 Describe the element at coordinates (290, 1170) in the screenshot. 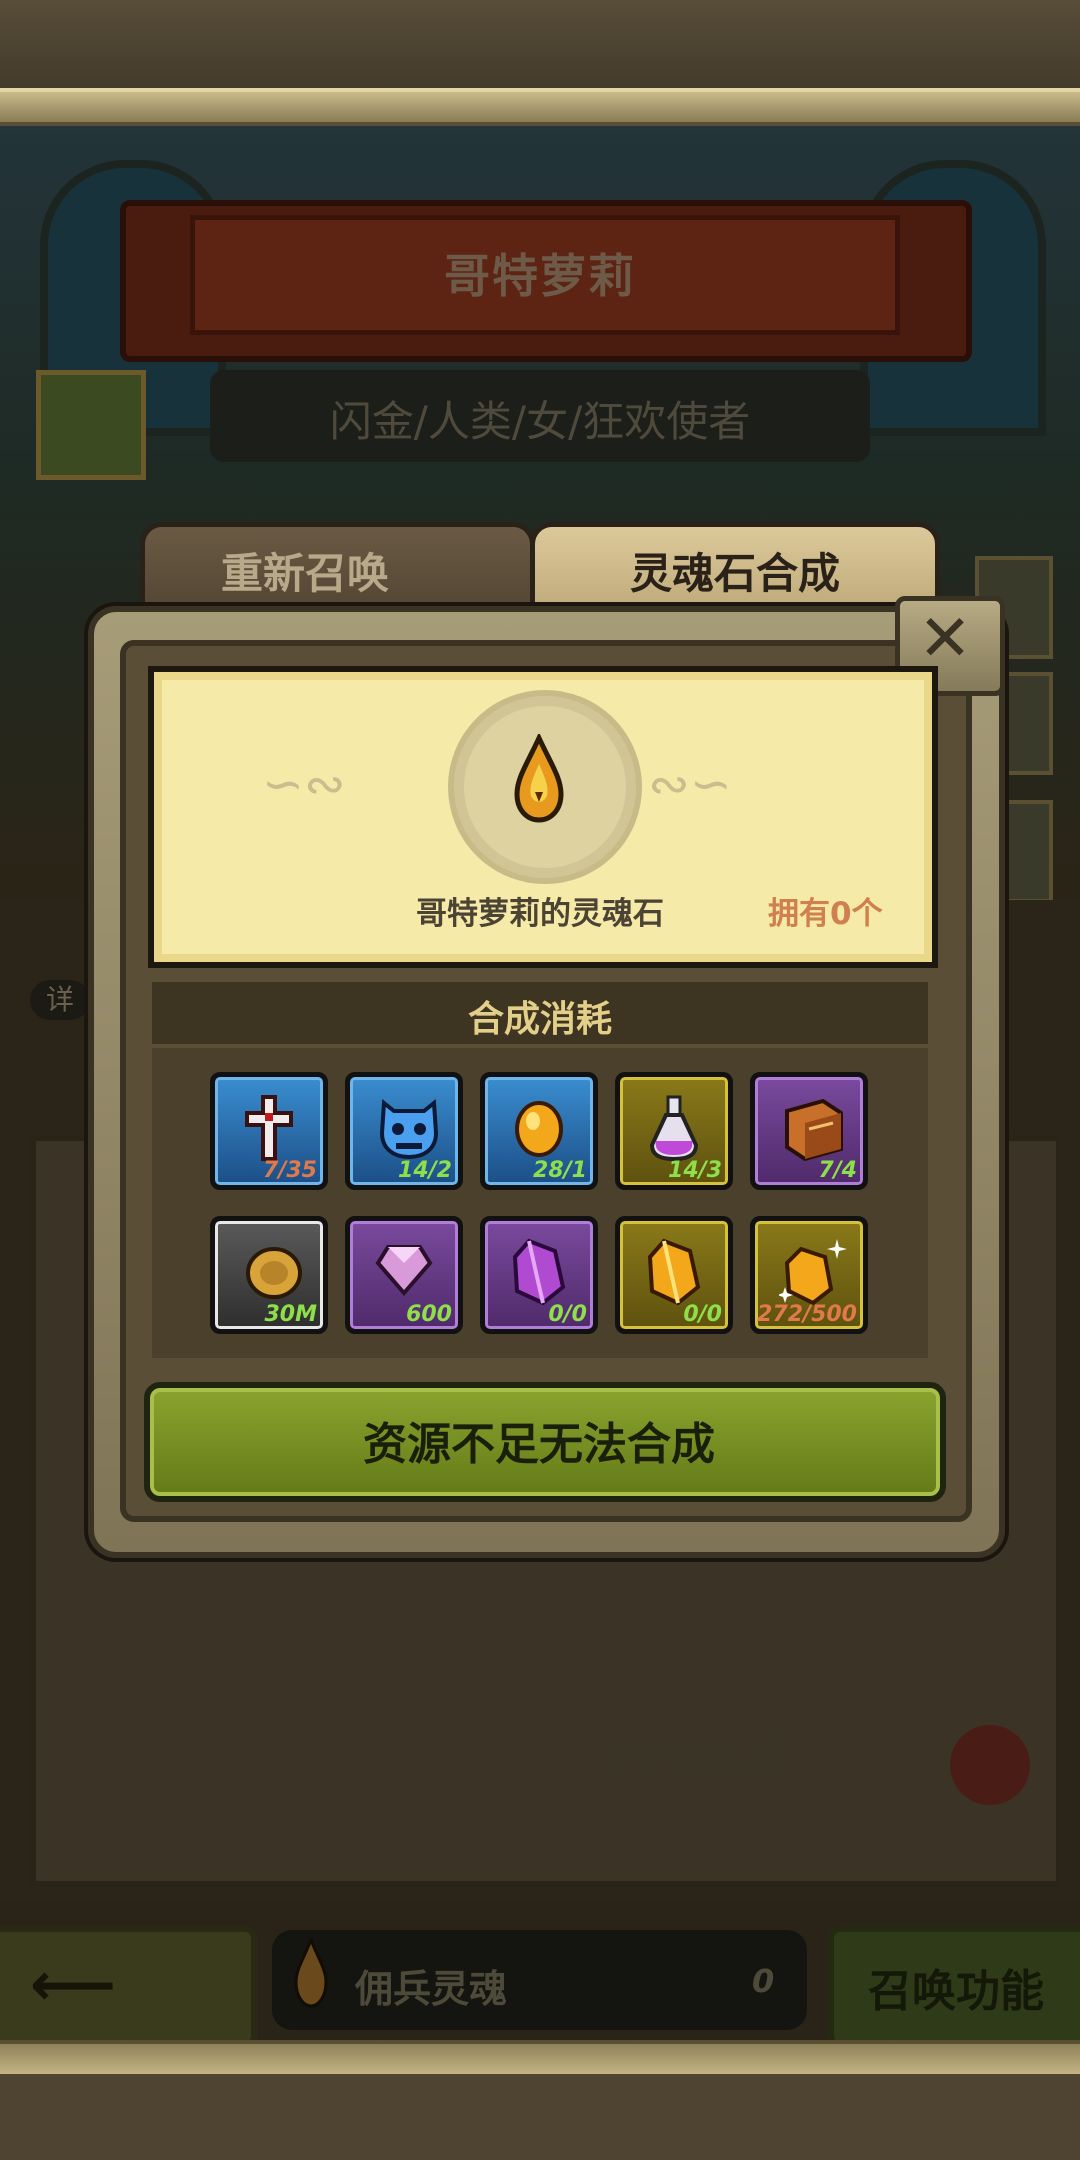

I see `material-count: 7/35` at that location.